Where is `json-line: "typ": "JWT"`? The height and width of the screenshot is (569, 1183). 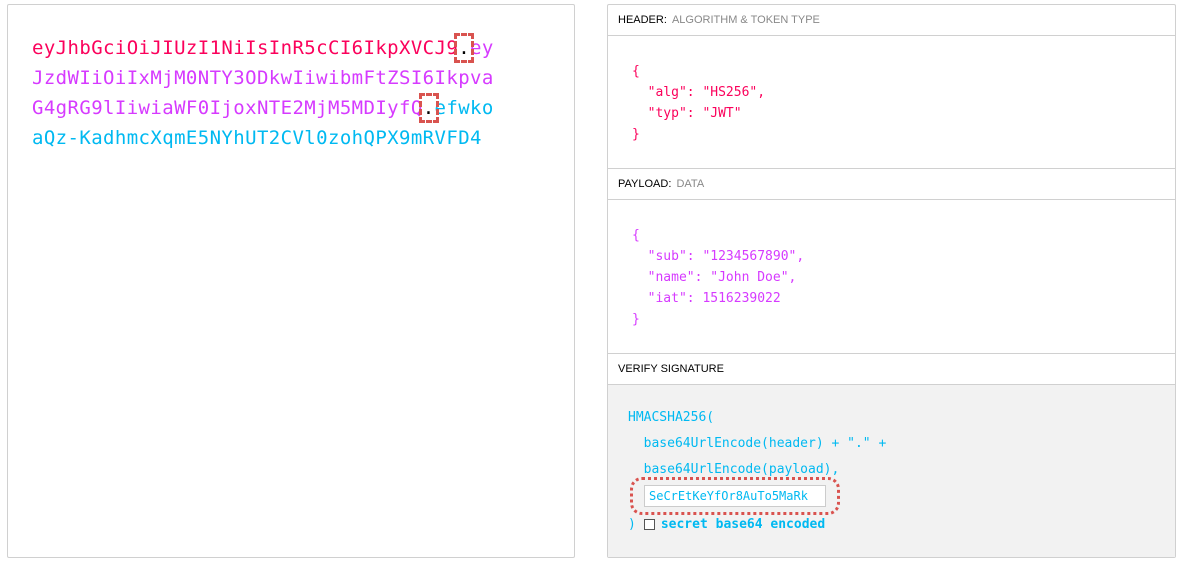 json-line: "typ": "JWT" is located at coordinates (687, 113).